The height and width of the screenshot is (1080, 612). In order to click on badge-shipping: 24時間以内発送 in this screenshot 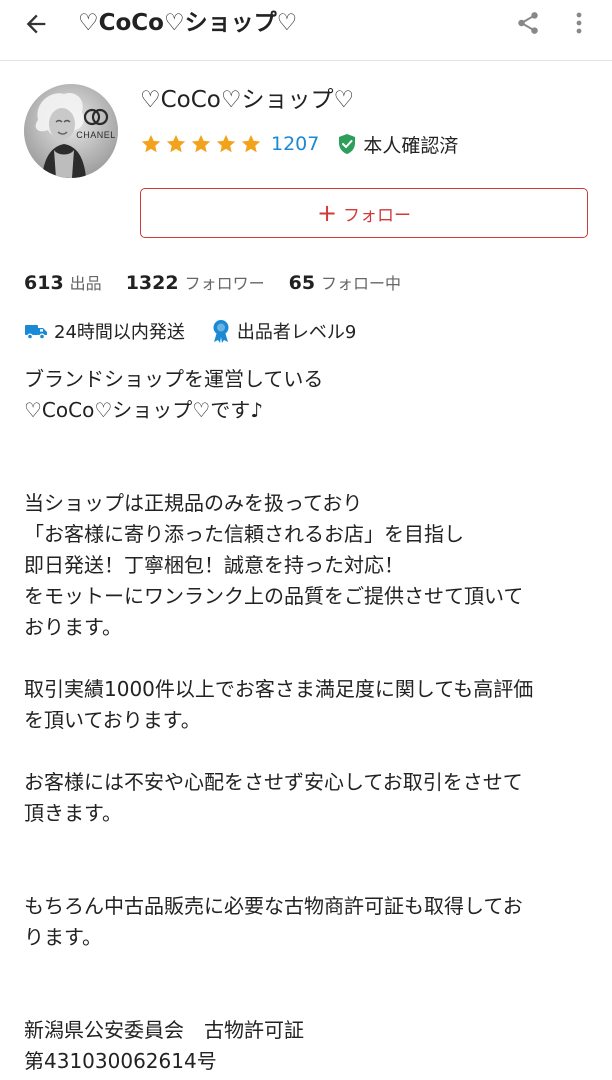, I will do `click(104, 331)`.